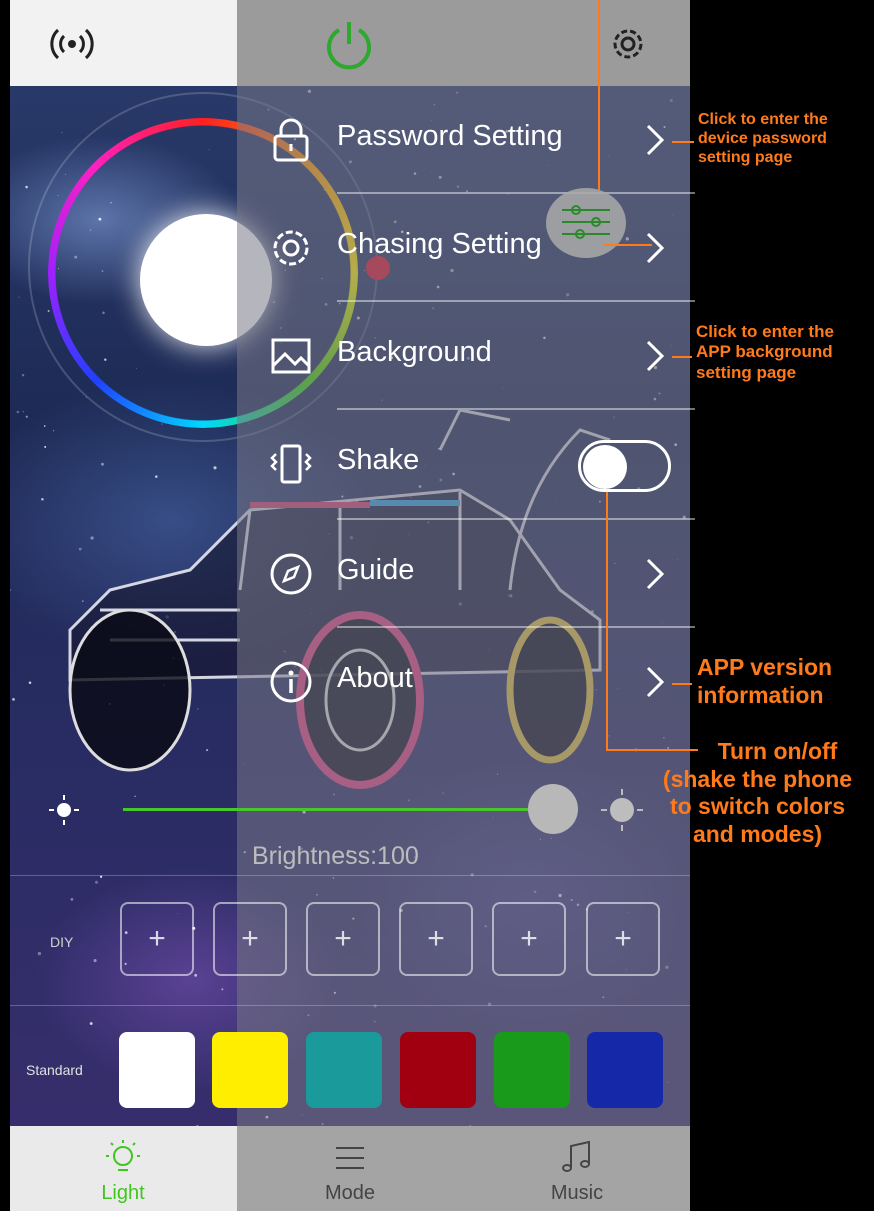  I want to click on sliders-icon, so click(586, 222).